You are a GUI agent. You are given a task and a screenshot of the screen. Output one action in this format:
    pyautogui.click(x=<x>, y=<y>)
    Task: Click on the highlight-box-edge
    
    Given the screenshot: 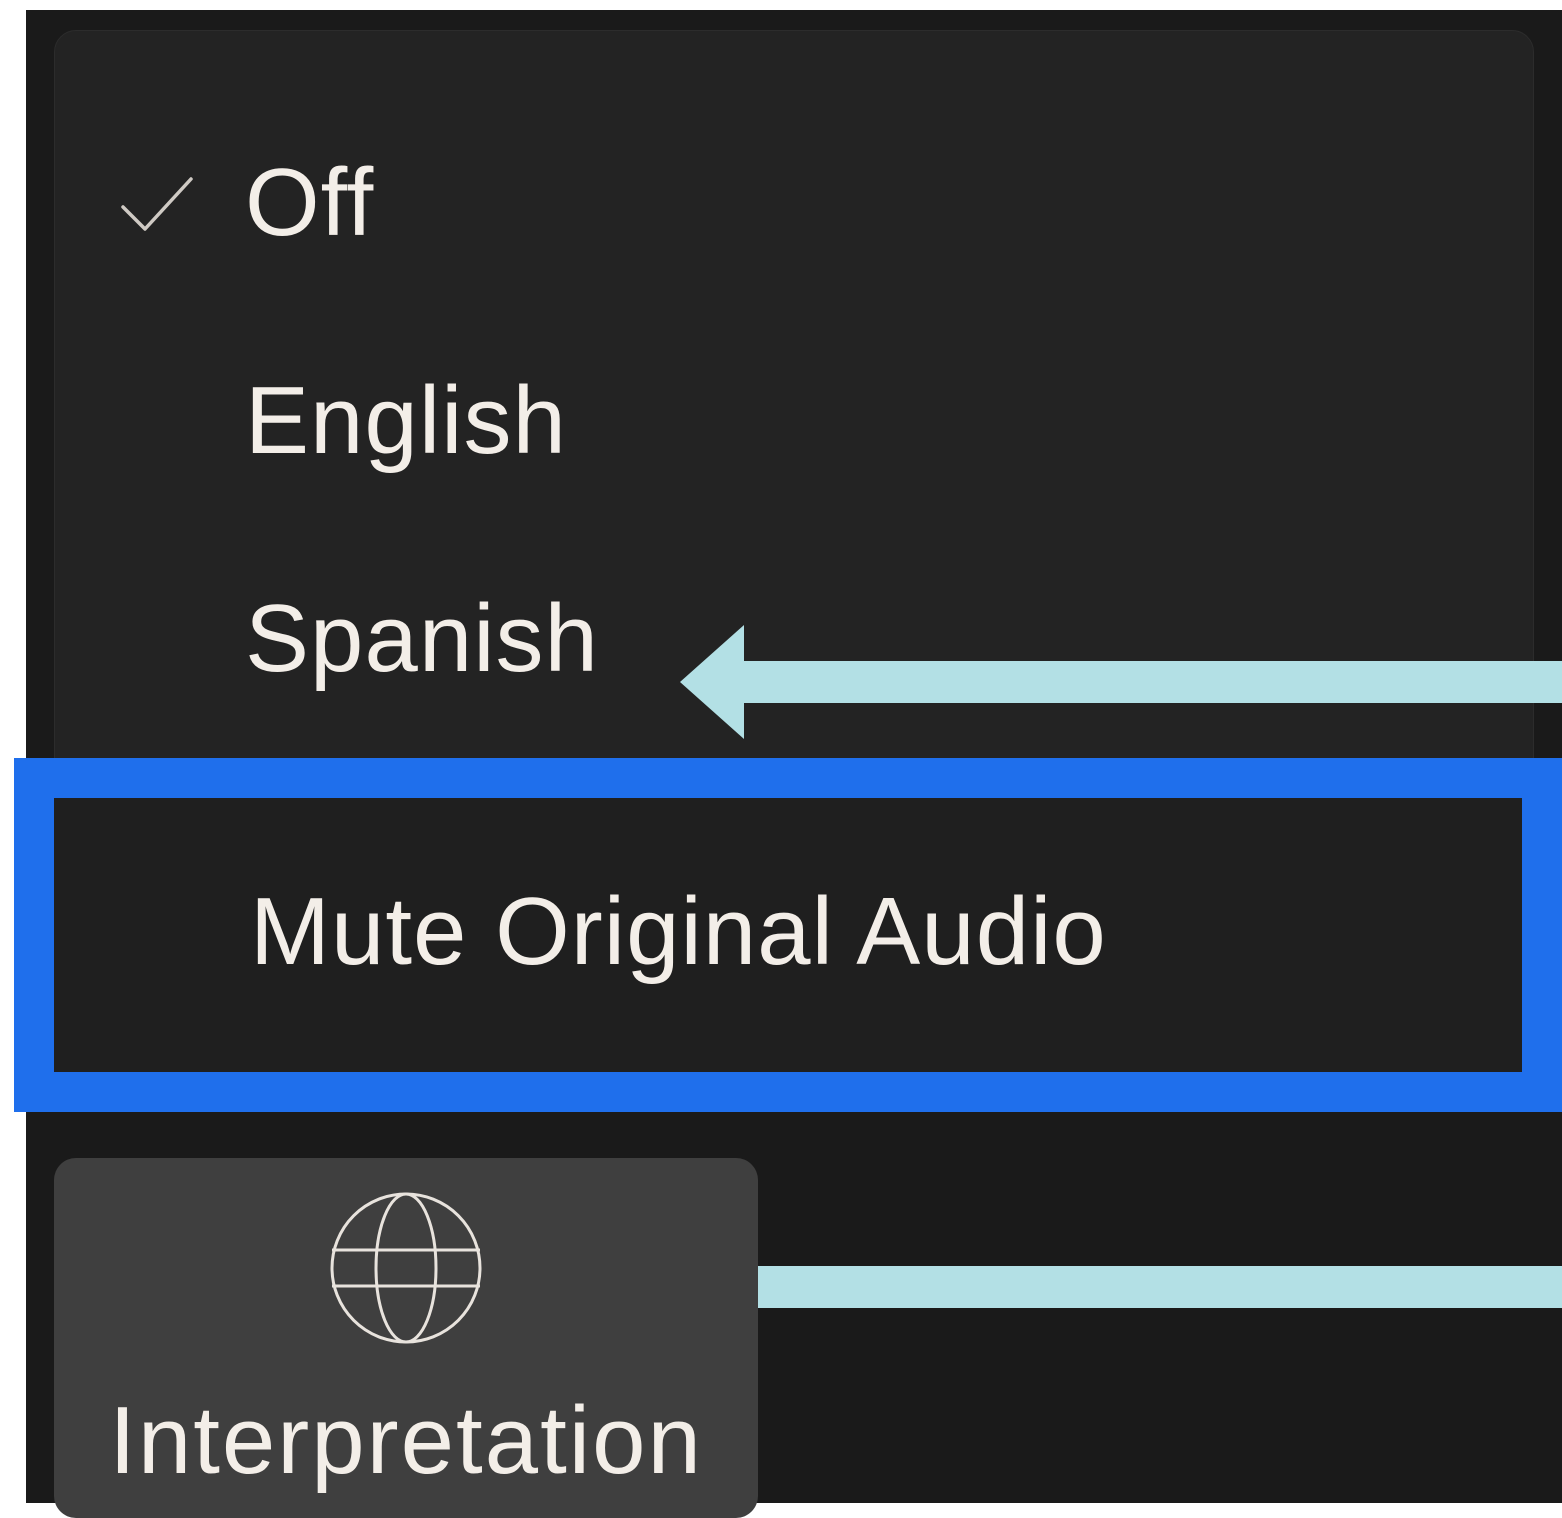 What is the action you would take?
    pyautogui.click(x=1542, y=935)
    